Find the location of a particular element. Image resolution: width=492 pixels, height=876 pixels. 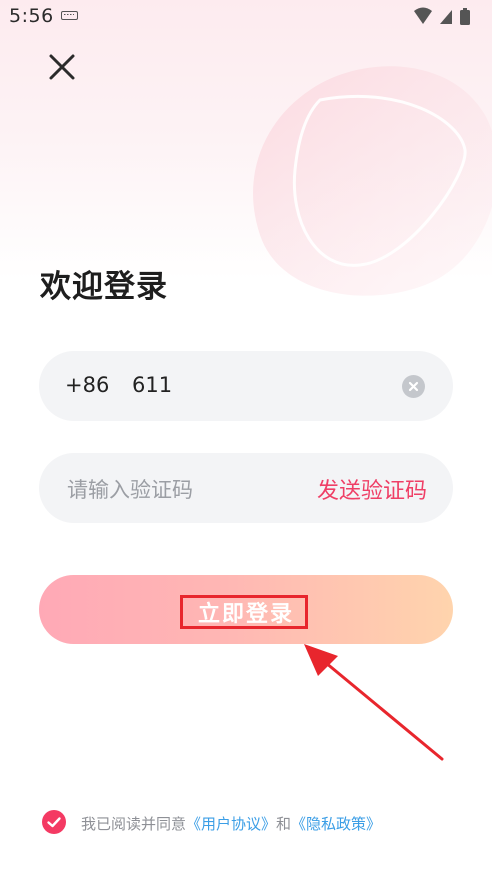

phone-field: +86 611 is located at coordinates (246, 386).